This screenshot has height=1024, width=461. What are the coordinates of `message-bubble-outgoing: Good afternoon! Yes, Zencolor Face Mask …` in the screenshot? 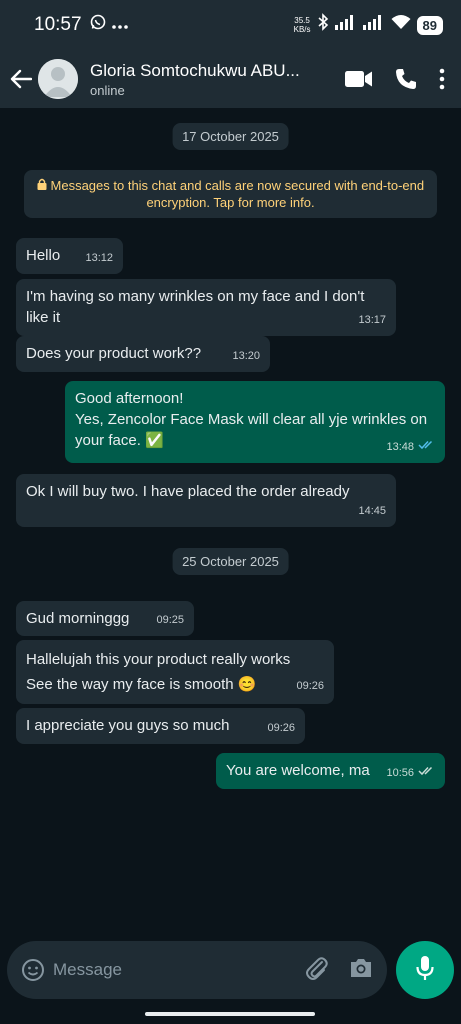 It's located at (255, 422).